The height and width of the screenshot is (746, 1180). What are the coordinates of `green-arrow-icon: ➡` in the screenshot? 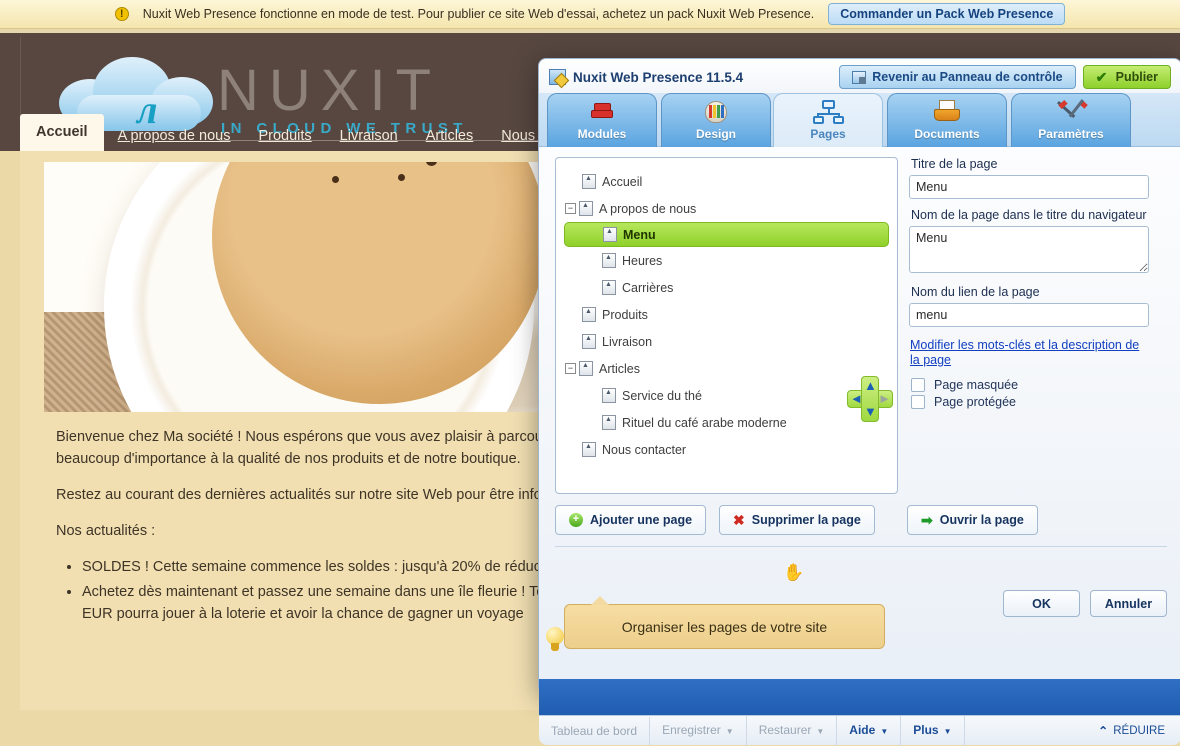 It's located at (927, 519).